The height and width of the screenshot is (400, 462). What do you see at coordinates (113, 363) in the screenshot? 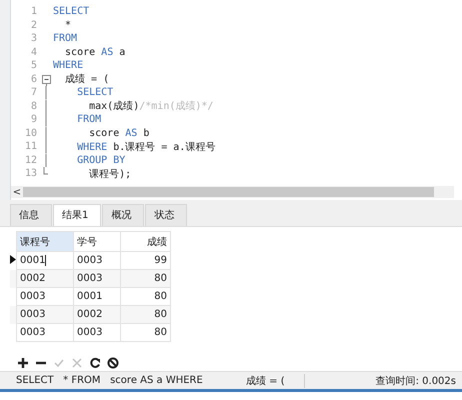
I see `stop-icon` at bounding box center [113, 363].